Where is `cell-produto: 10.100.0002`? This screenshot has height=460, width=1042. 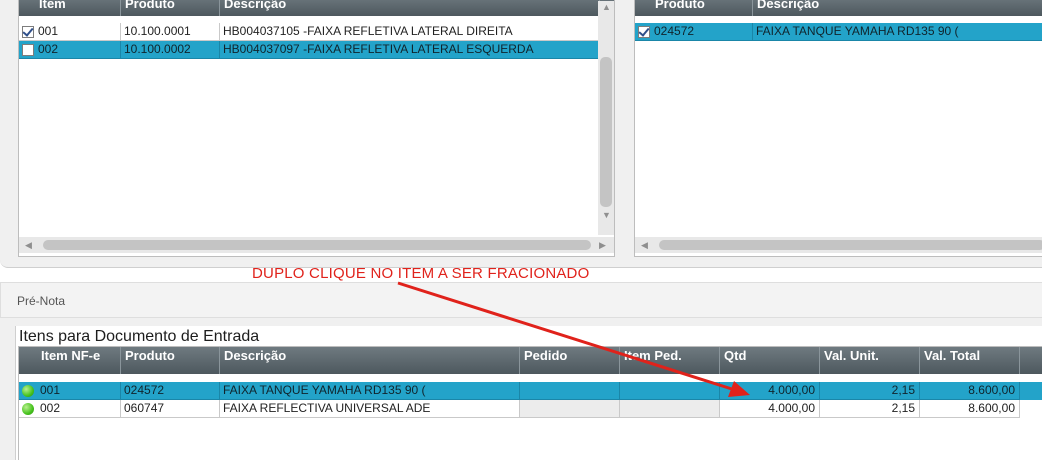
cell-produto: 10.100.0002 is located at coordinates (170, 50).